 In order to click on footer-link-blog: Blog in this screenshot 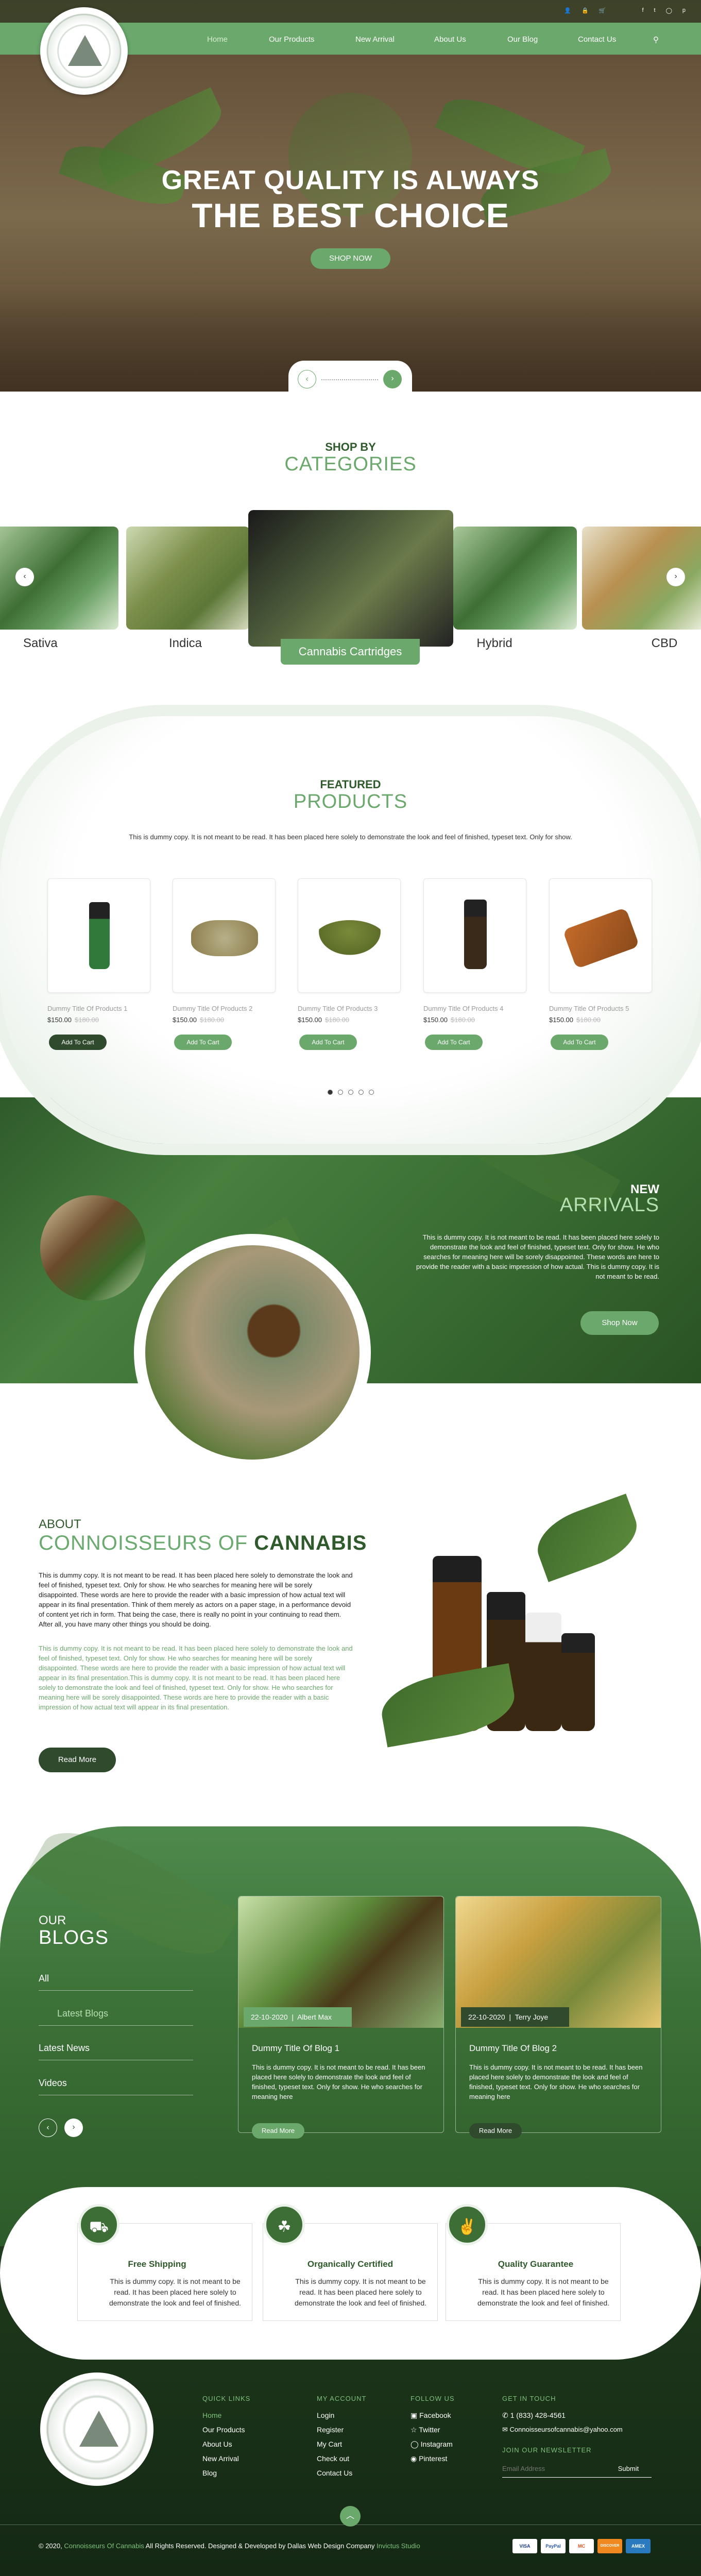, I will do `click(209, 2473)`.